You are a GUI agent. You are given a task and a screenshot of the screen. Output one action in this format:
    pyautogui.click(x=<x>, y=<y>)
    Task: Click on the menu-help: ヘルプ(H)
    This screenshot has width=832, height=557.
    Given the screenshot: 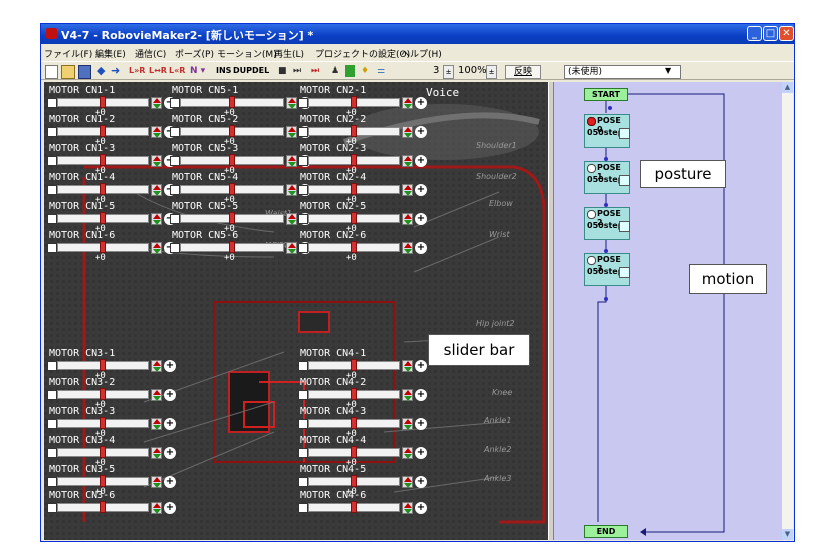 What is the action you would take?
    pyautogui.click(x=421, y=53)
    